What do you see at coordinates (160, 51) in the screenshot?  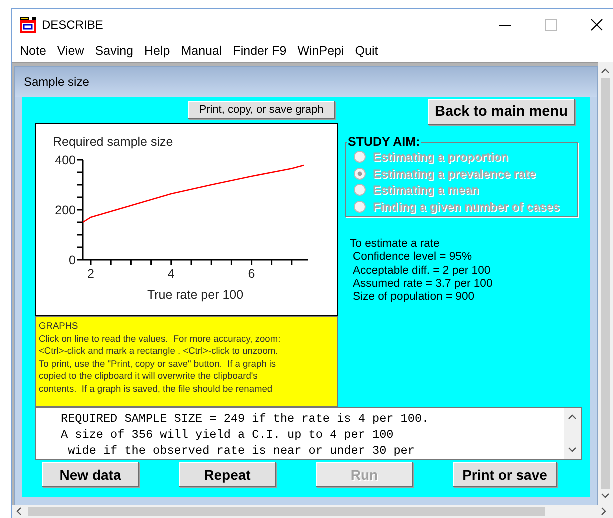 I see `menu-item: Help` at bounding box center [160, 51].